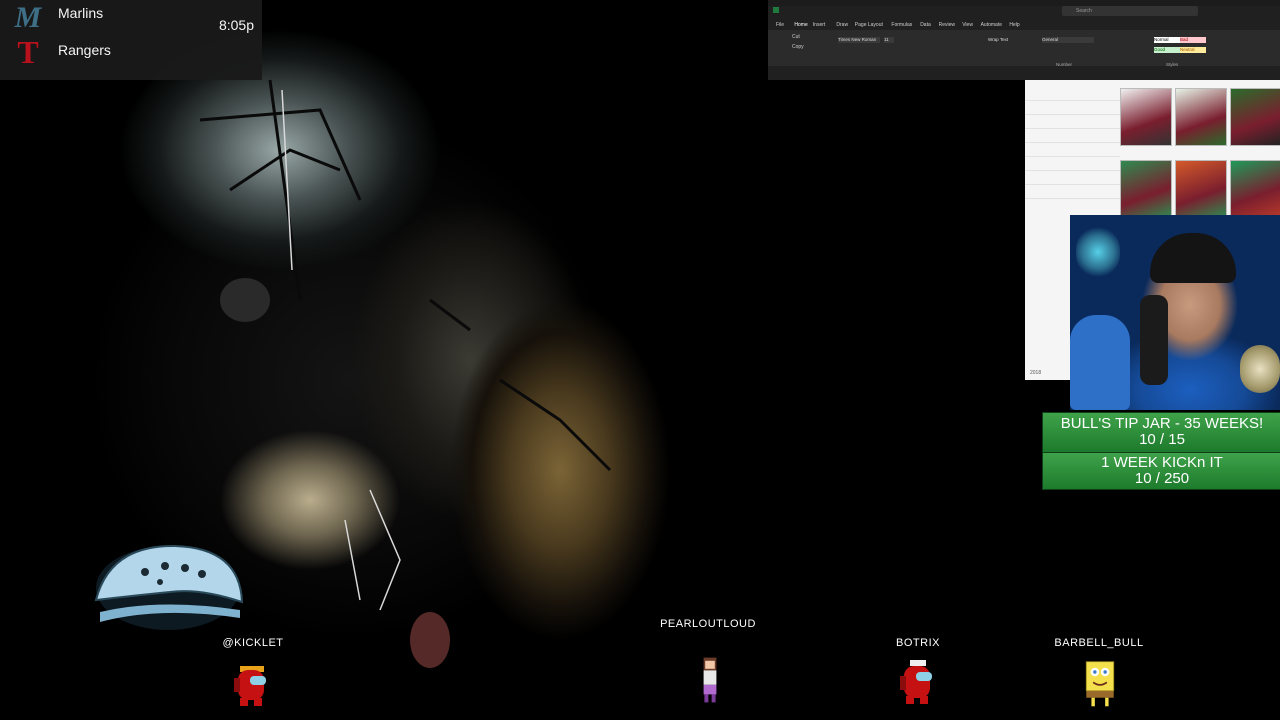 The height and width of the screenshot is (720, 1280). Describe the element at coordinates (889, 40) in the screenshot. I see `font-size-select: 11` at that location.